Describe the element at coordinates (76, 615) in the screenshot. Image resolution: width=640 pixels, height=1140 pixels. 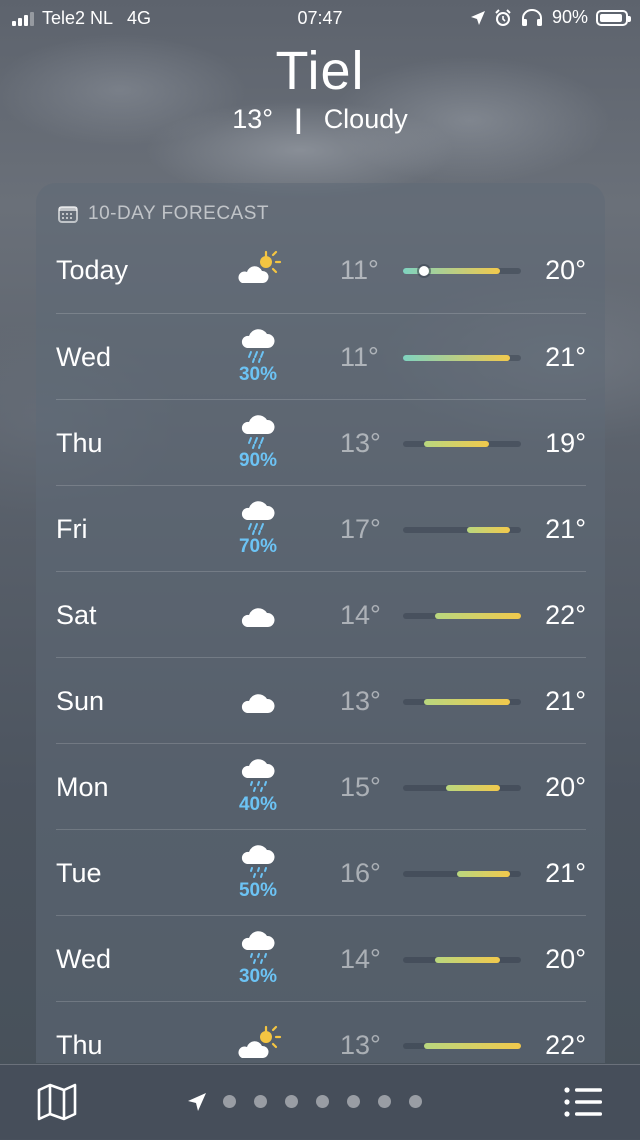
I see `day-label: Sat` at that location.